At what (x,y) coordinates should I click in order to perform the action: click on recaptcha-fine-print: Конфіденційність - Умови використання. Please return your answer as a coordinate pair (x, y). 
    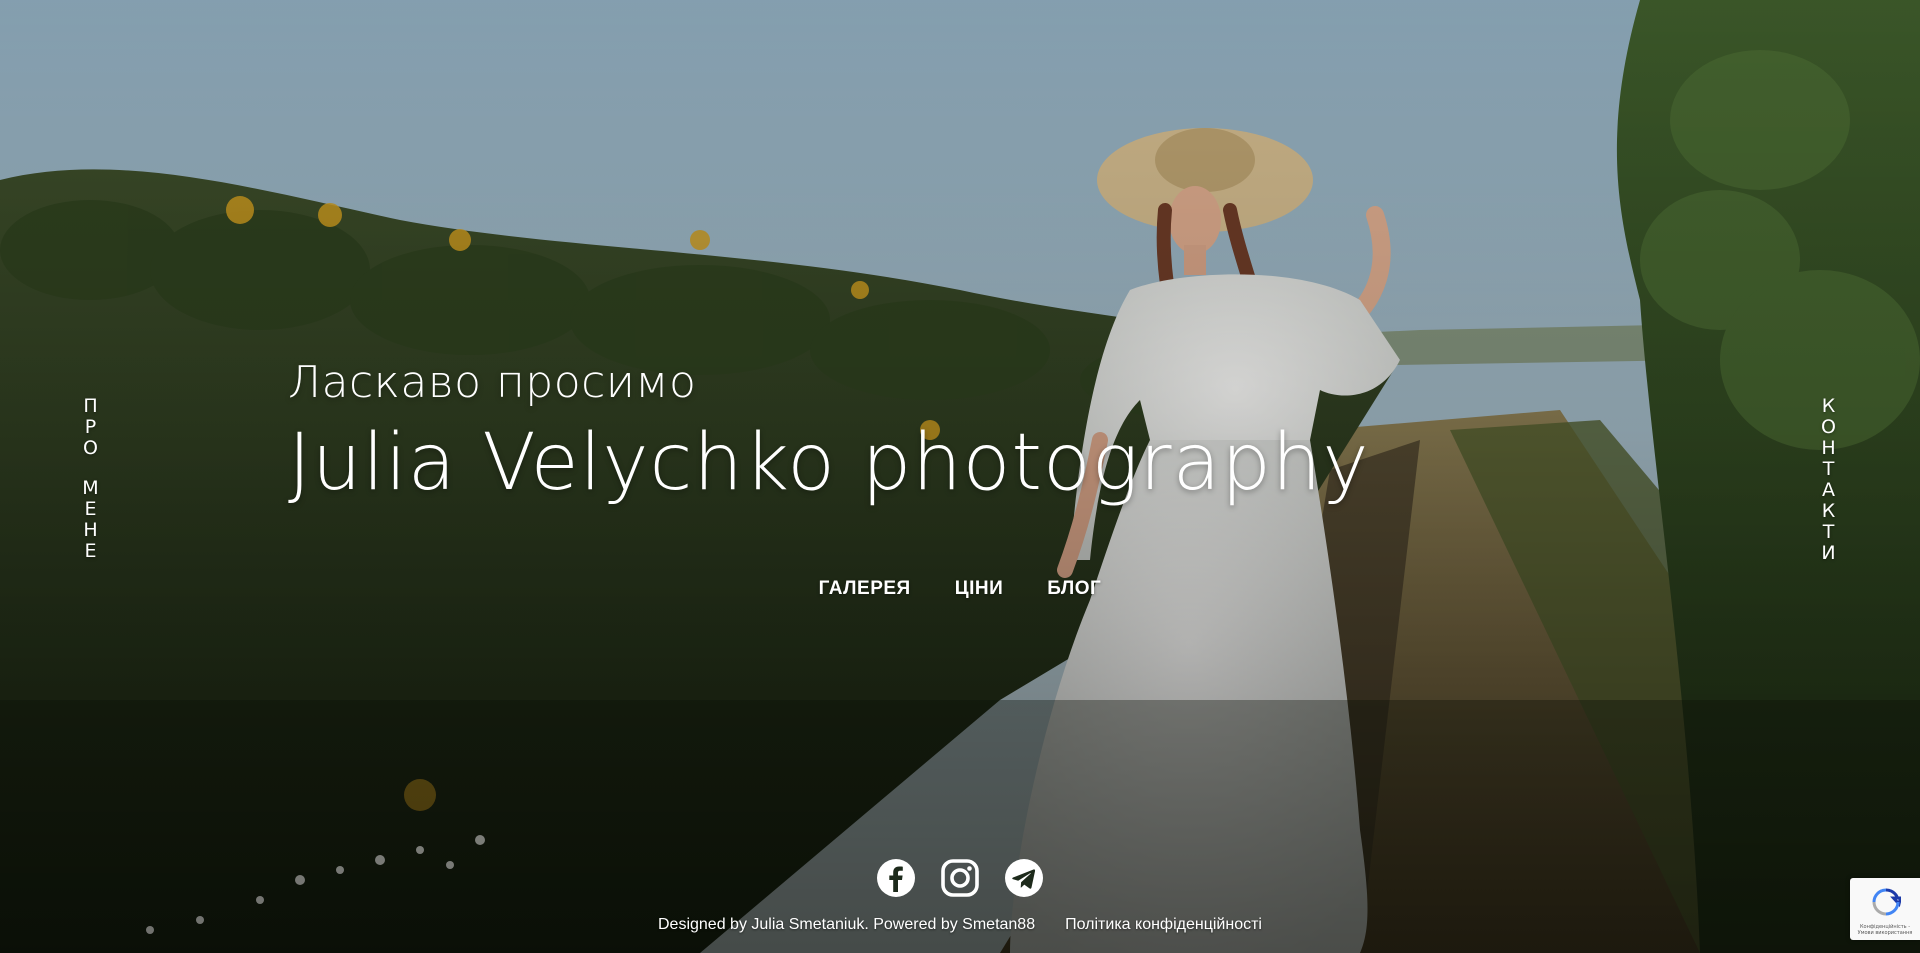
    Looking at the image, I should click on (1885, 930).